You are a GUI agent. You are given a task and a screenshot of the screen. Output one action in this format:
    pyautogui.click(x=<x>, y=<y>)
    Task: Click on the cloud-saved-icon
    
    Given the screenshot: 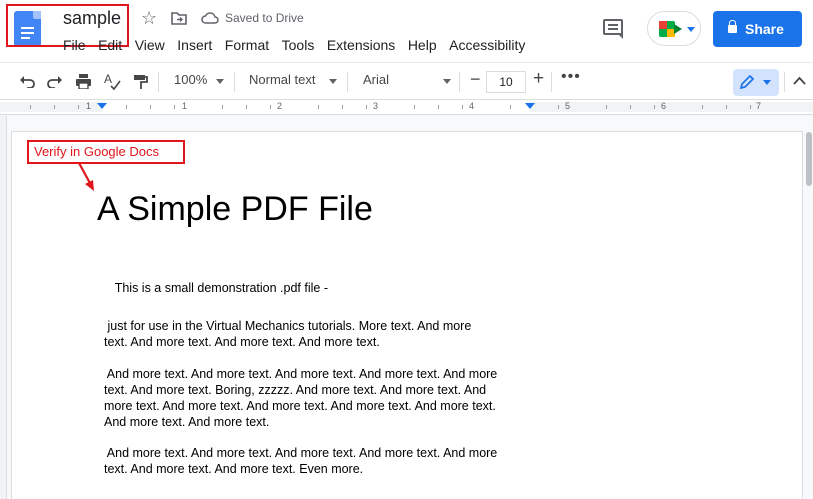 What is the action you would take?
    pyautogui.click(x=210, y=17)
    